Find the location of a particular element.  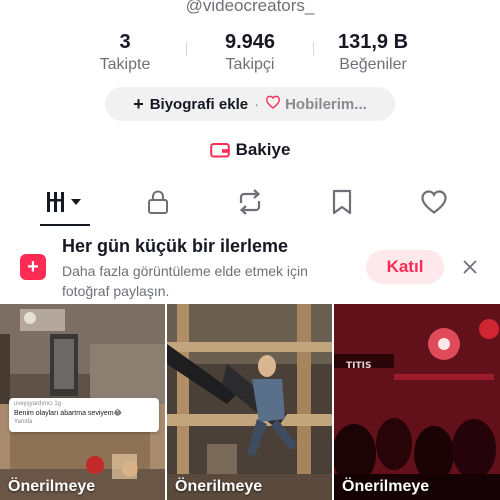

video-thumbnail: Önerilmeye is located at coordinates (249, 402).